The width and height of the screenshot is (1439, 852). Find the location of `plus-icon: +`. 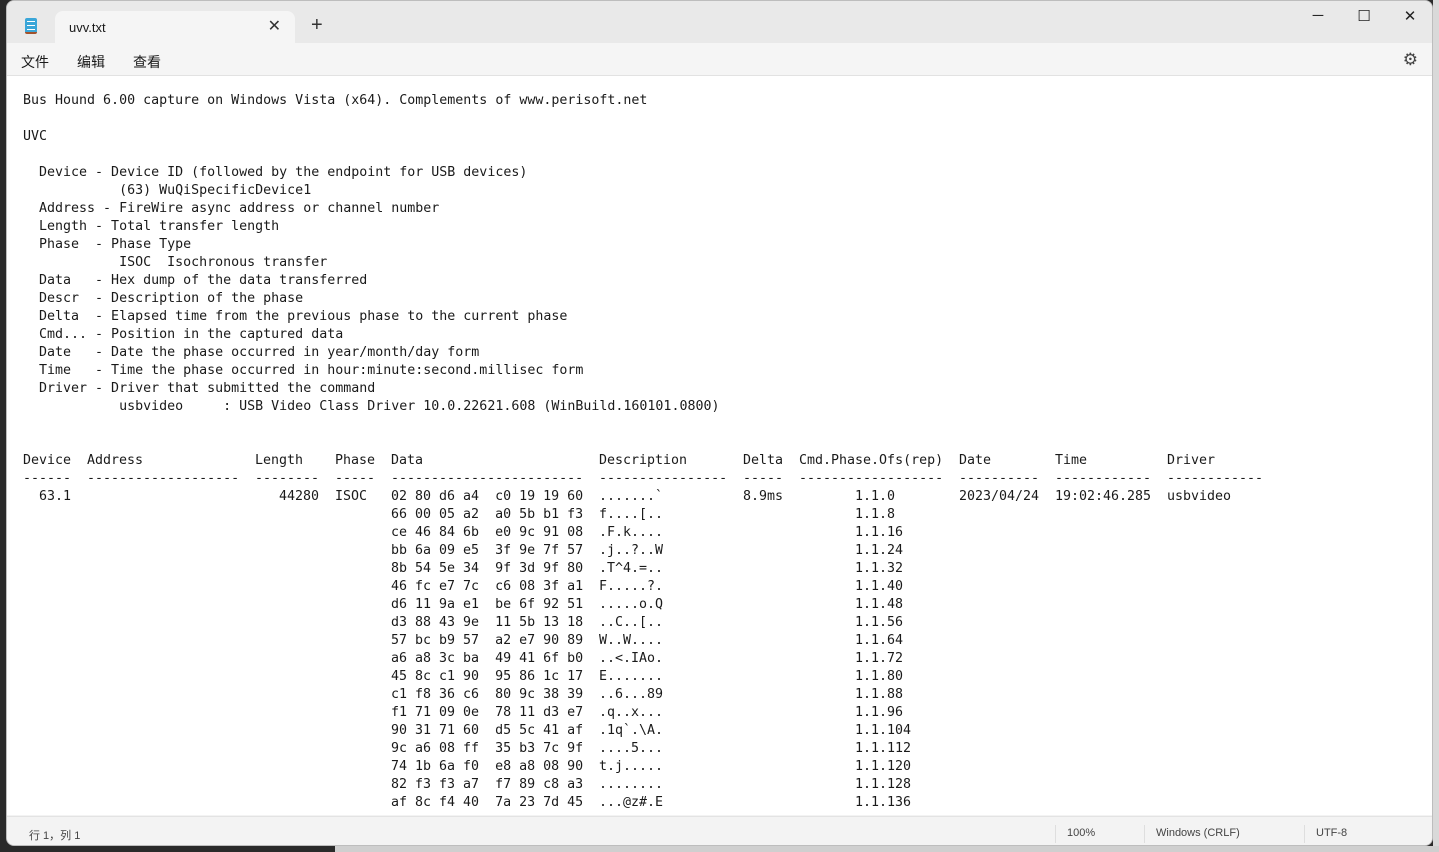

plus-icon: + is located at coordinates (317, 25).